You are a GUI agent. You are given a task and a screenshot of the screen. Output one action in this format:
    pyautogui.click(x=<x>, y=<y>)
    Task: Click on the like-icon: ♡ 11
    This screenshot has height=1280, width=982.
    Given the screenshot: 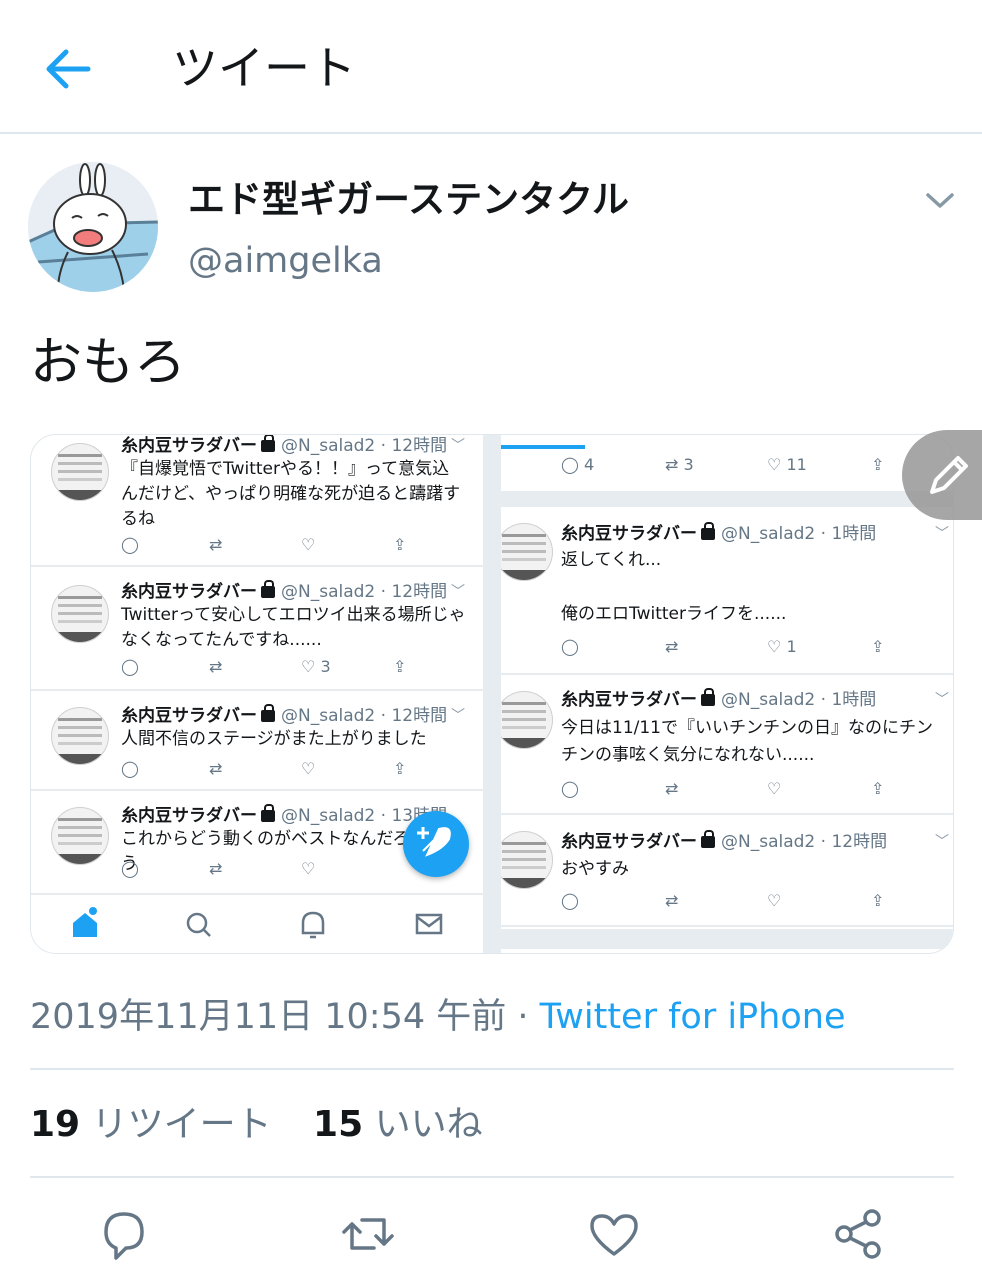 What is the action you would take?
    pyautogui.click(x=787, y=464)
    